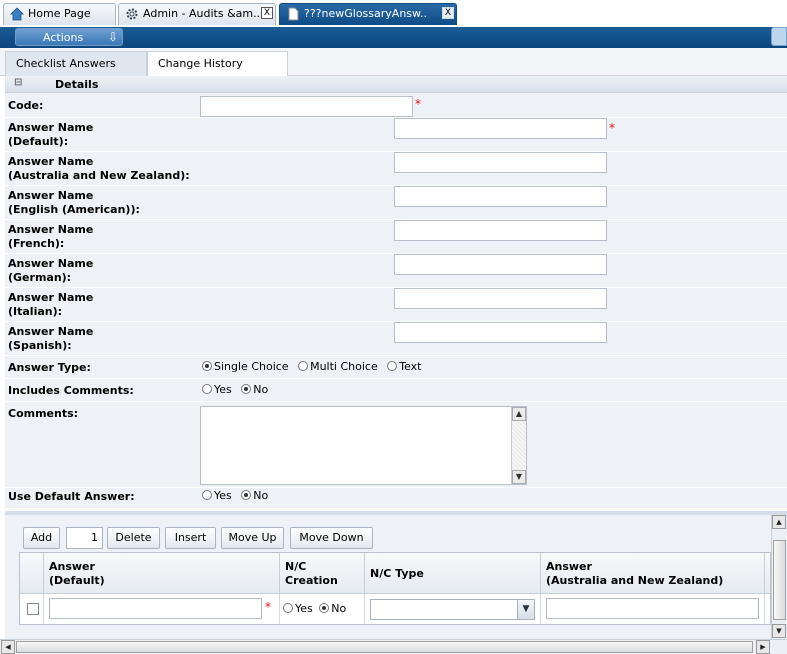  I want to click on tab-home-page: Home Page, so click(59, 14).